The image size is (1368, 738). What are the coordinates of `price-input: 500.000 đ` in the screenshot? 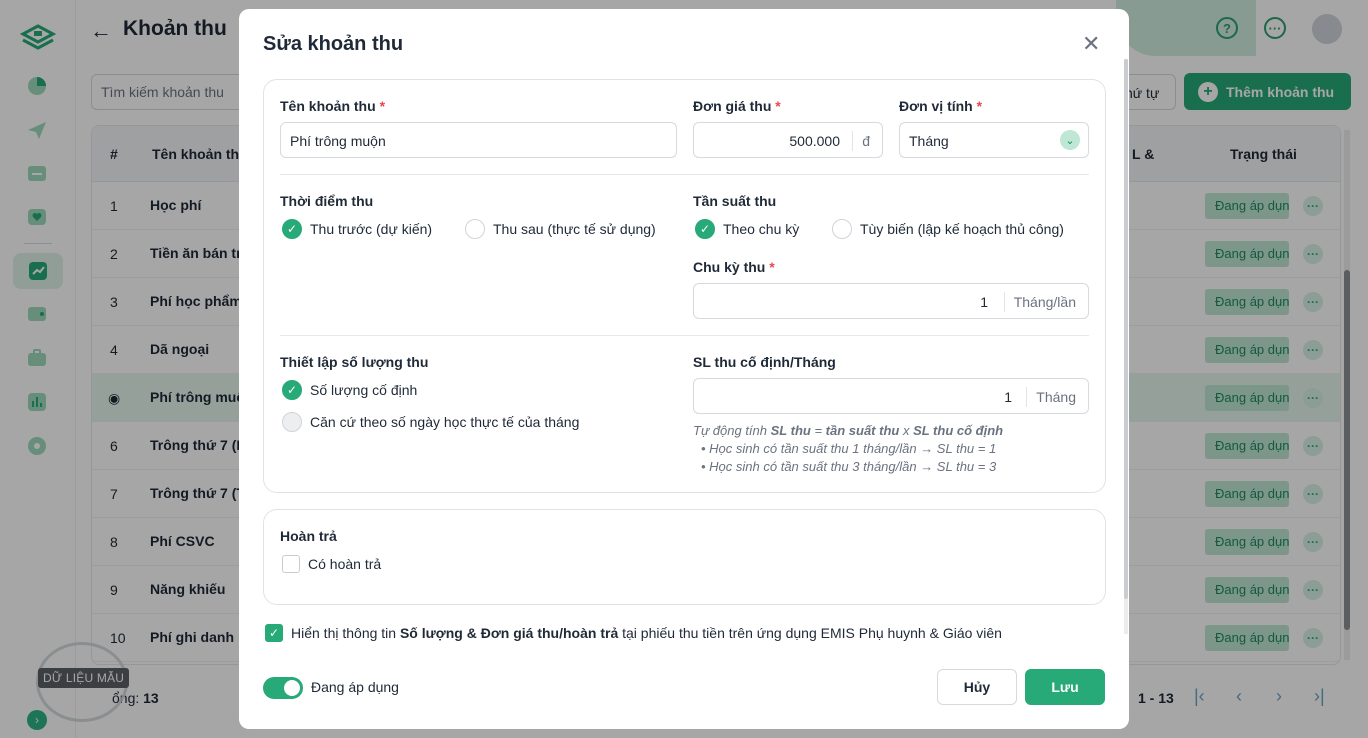 It's located at (788, 140).